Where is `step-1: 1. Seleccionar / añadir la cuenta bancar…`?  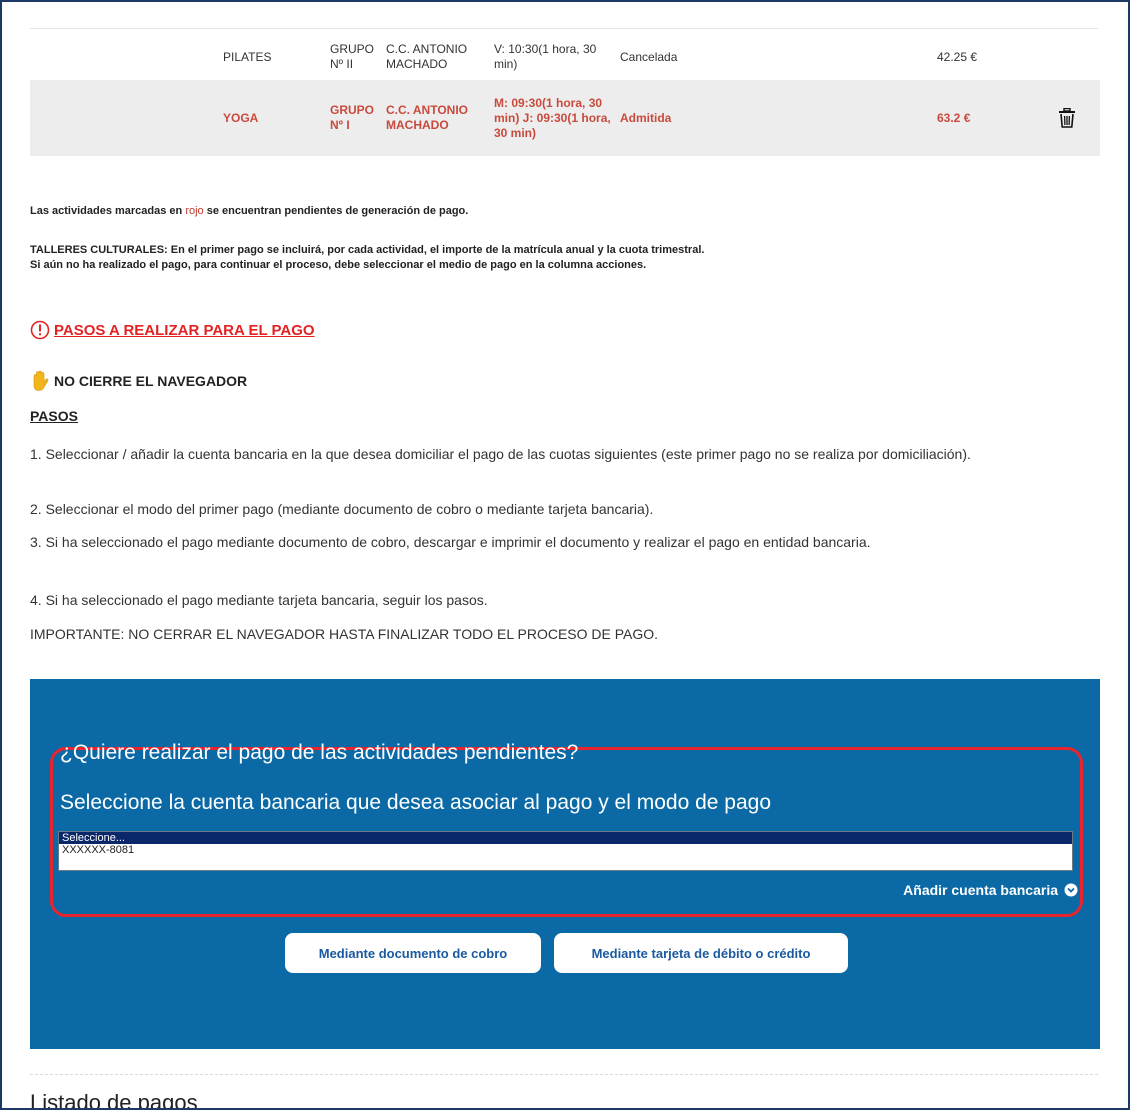 step-1: 1. Seleccionar / añadir la cuenta bancar… is located at coordinates (500, 454).